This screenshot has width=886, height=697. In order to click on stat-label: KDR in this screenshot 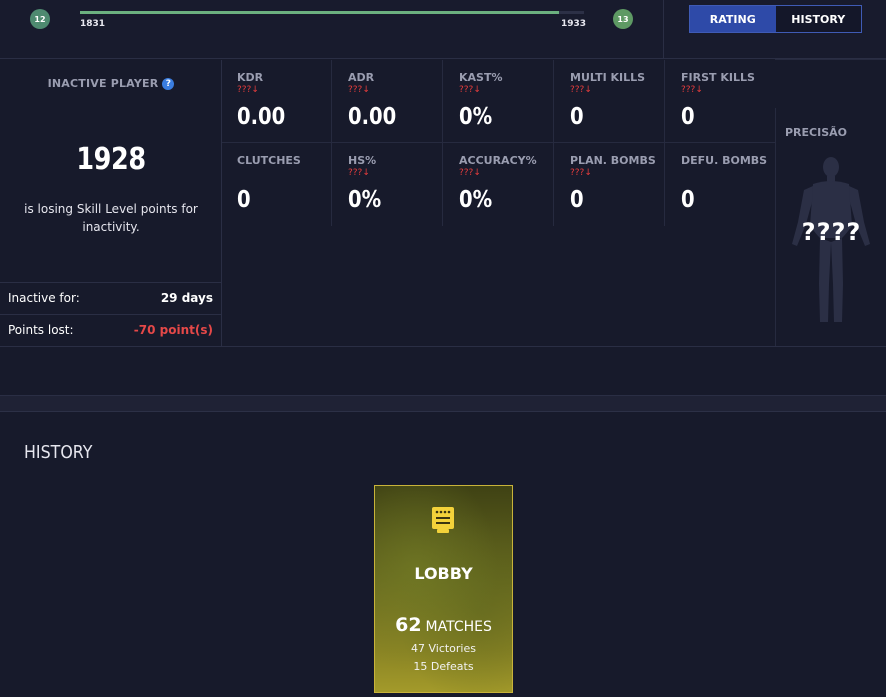, I will do `click(250, 77)`.